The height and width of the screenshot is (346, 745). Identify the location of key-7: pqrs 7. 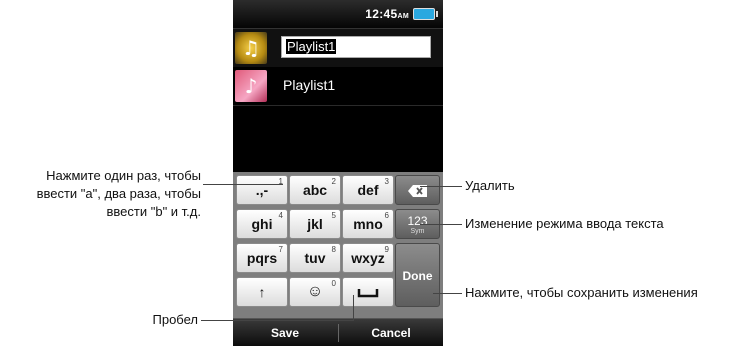
(262, 258).